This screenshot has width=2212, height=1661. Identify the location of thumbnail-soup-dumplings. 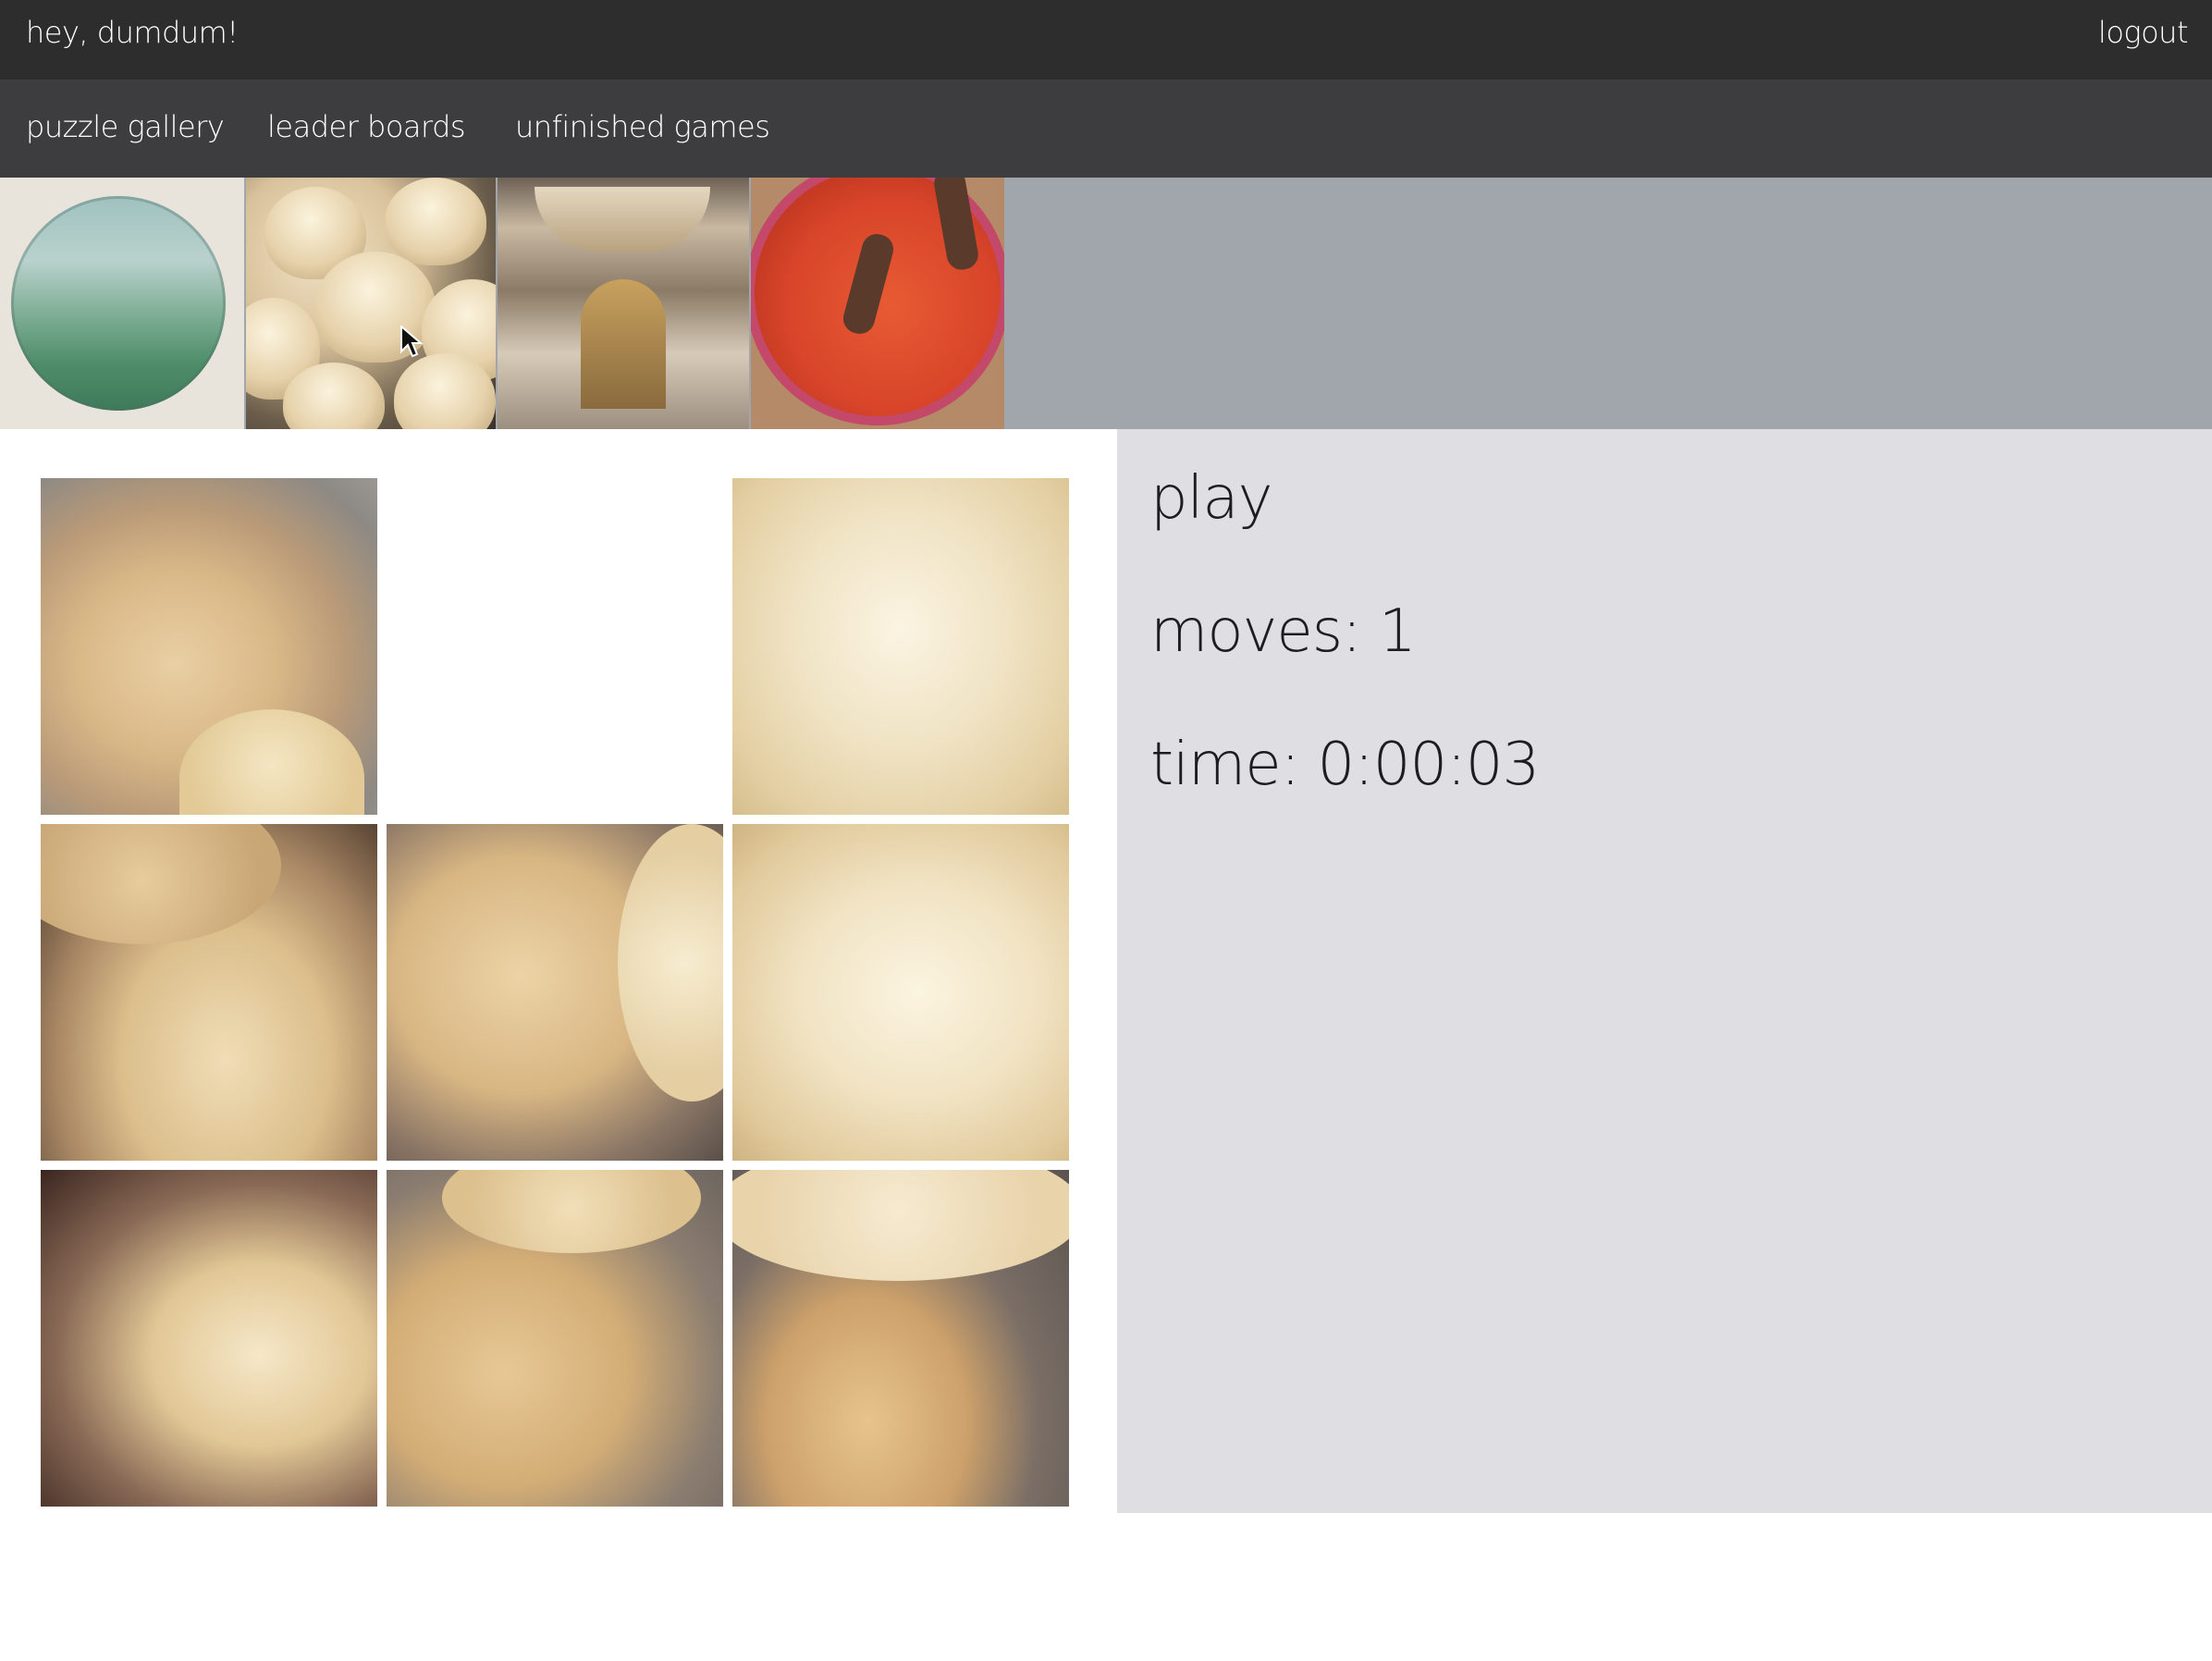
(371, 304).